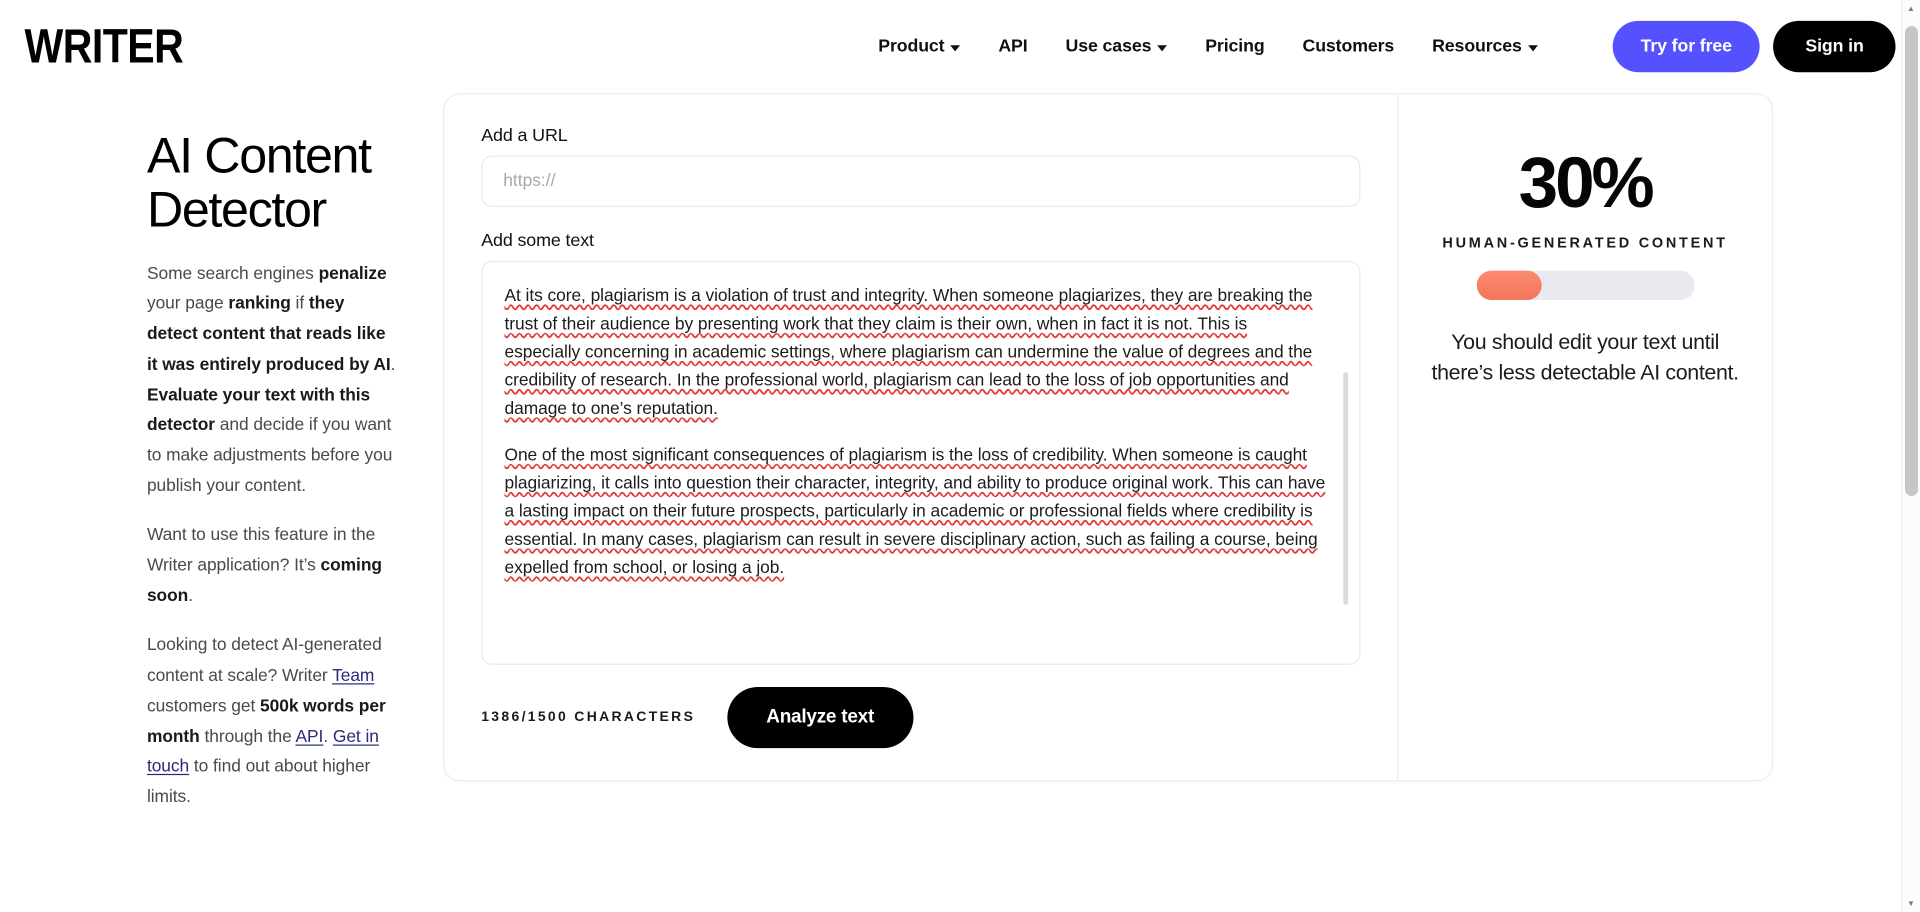 The width and height of the screenshot is (1920, 912). What do you see at coordinates (352, 274) in the screenshot?
I see `text-emphasis: penalize` at bounding box center [352, 274].